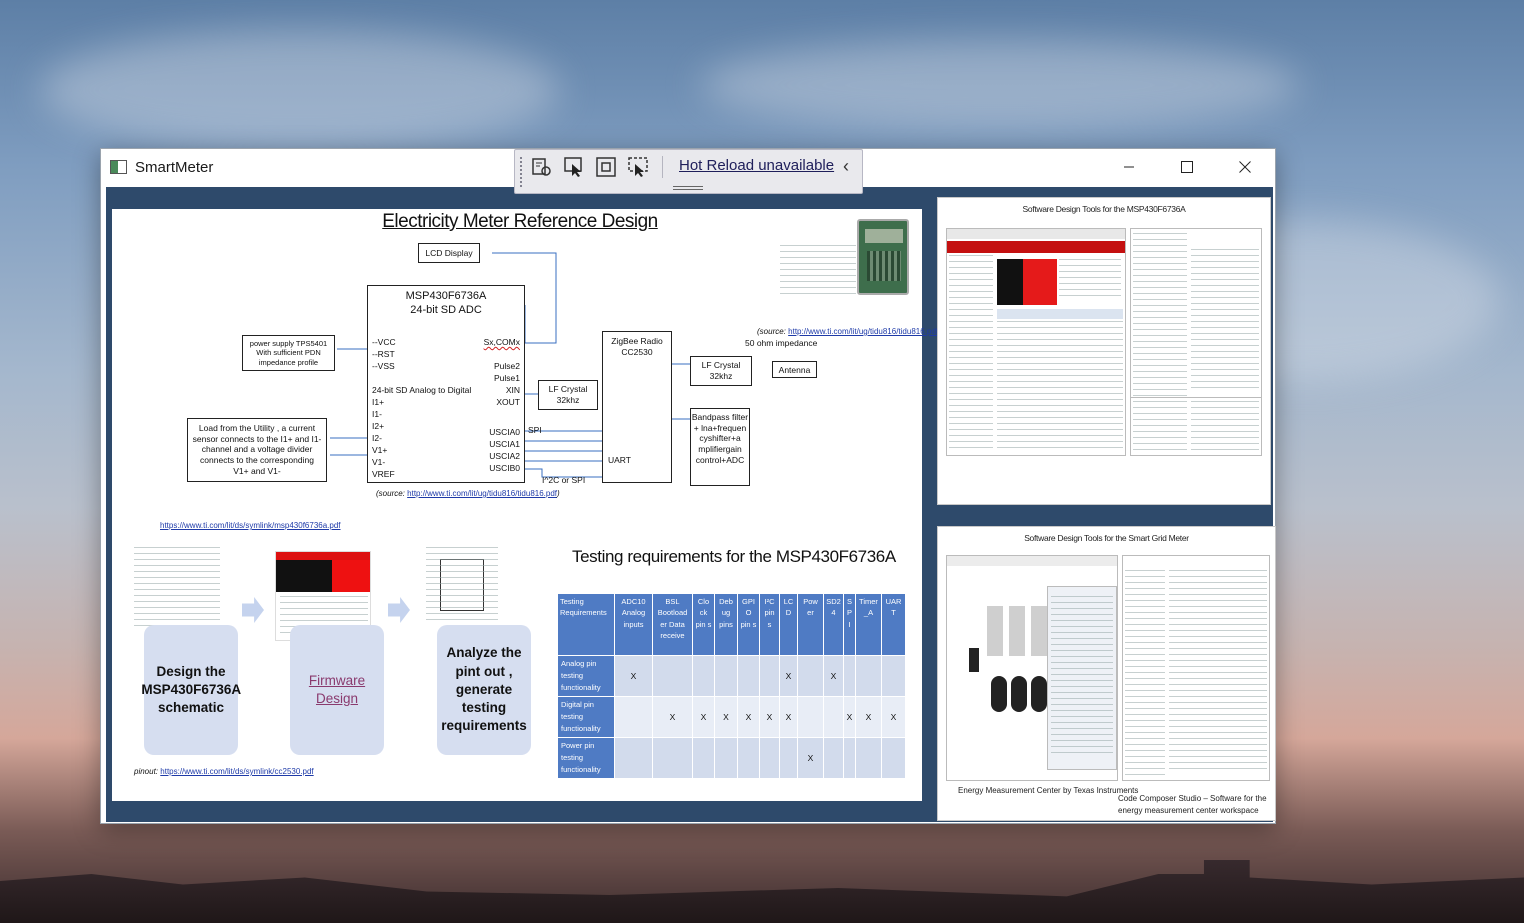 The image size is (1524, 923). Describe the element at coordinates (586, 676) in the screenshot. I see `table-row-label: Analog pin testing functionality` at that location.